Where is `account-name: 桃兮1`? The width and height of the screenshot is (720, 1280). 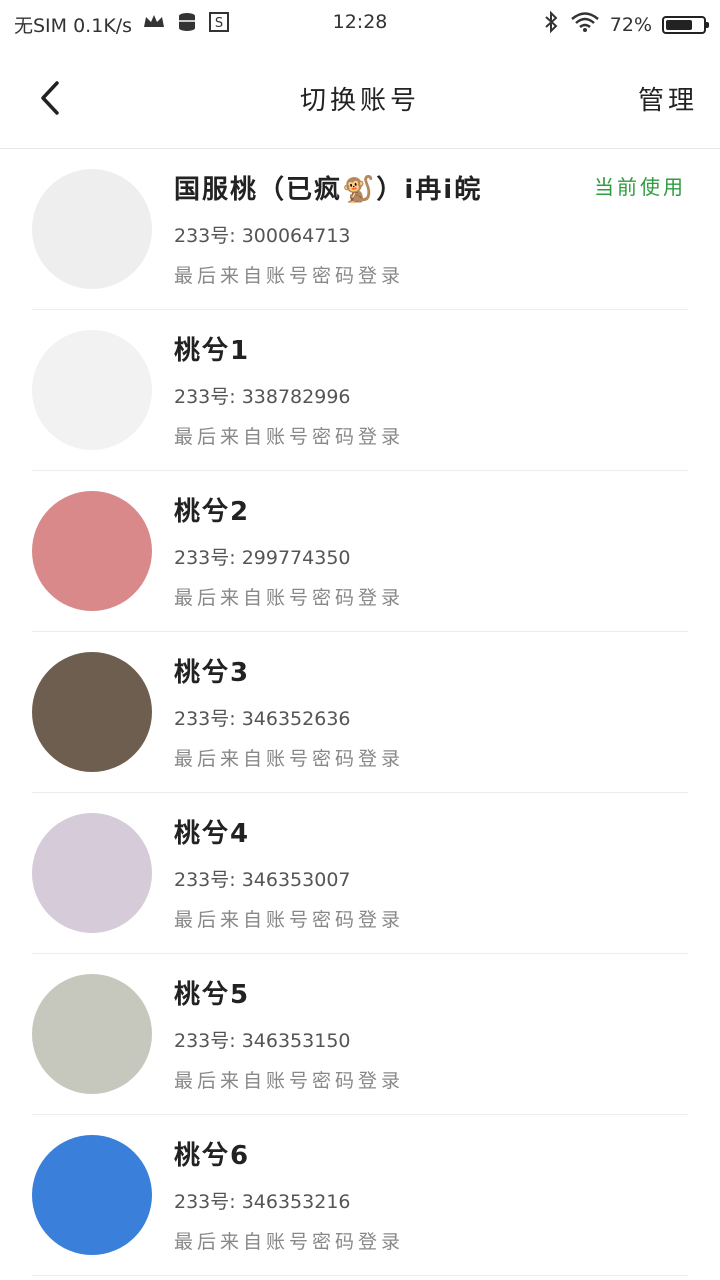
account-name: 桃兮1 is located at coordinates (212, 351).